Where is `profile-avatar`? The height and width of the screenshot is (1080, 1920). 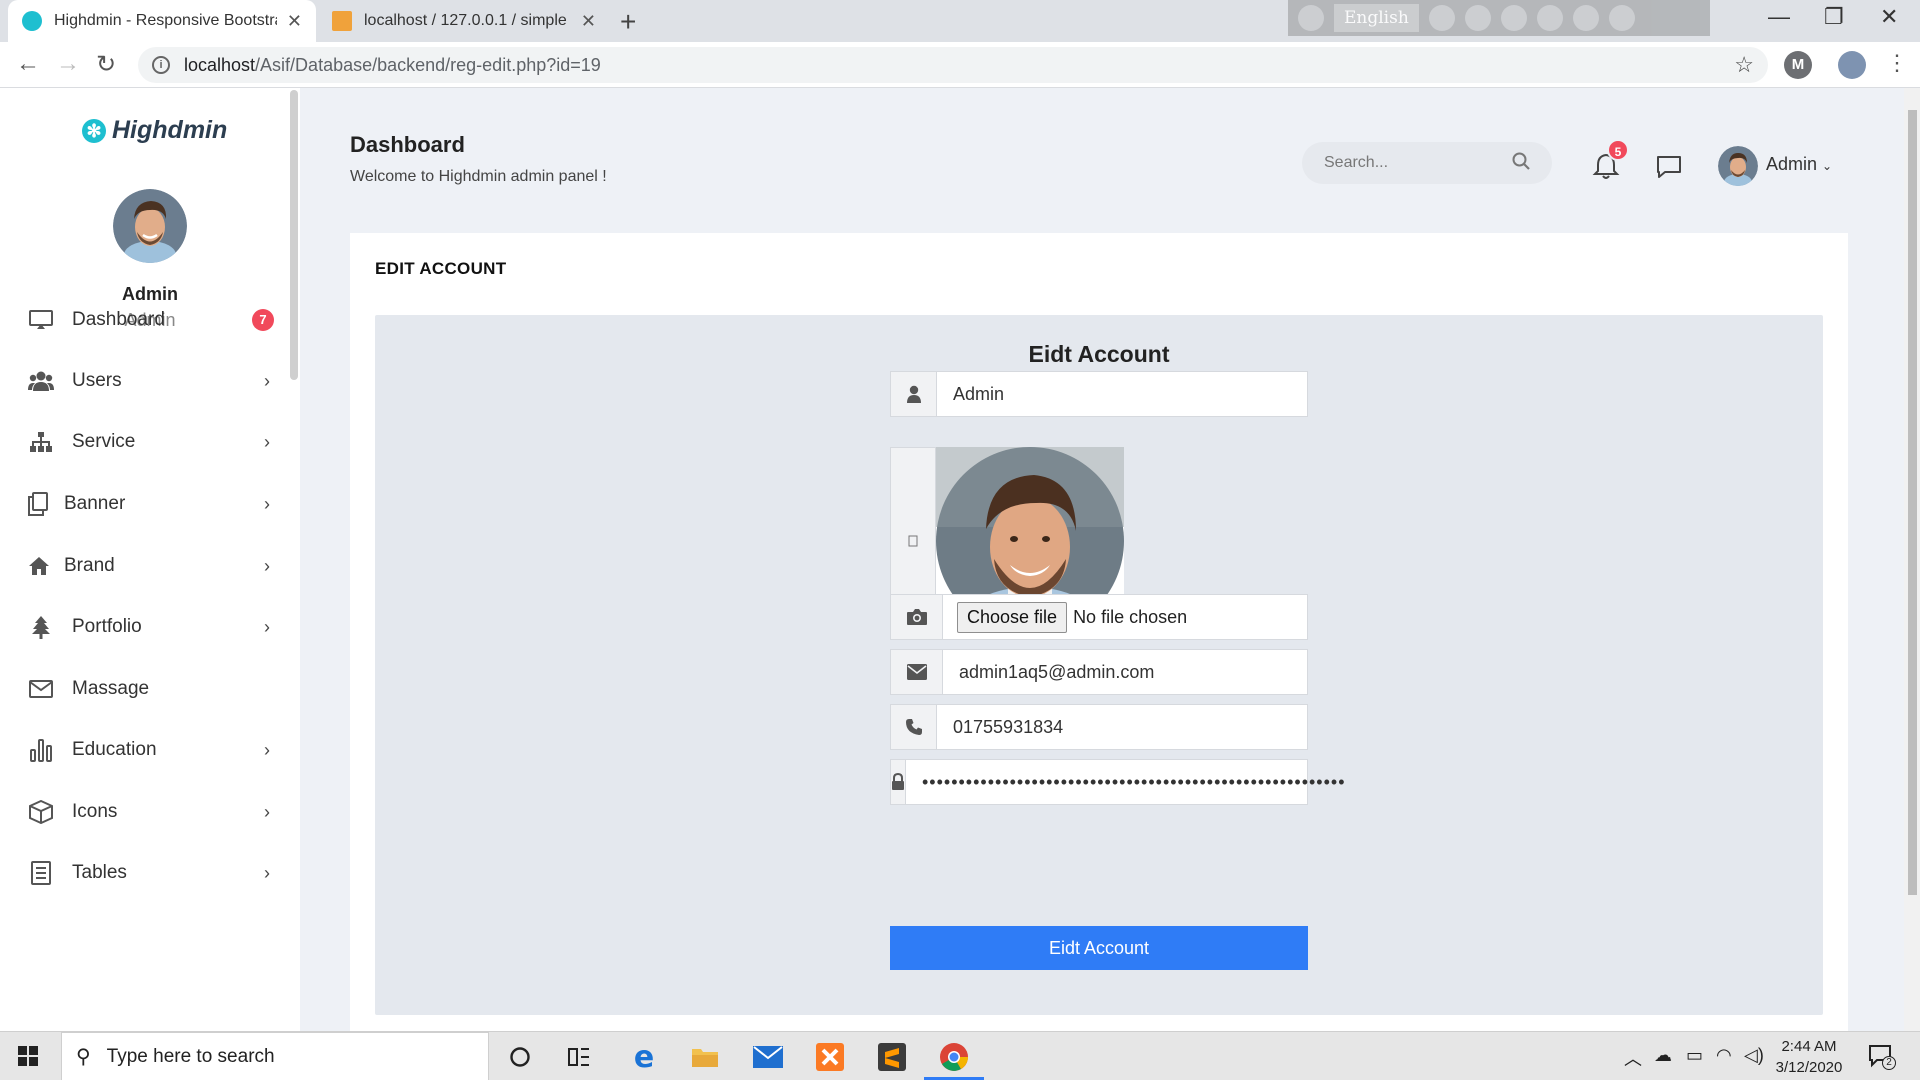
profile-avatar is located at coordinates (1852, 65).